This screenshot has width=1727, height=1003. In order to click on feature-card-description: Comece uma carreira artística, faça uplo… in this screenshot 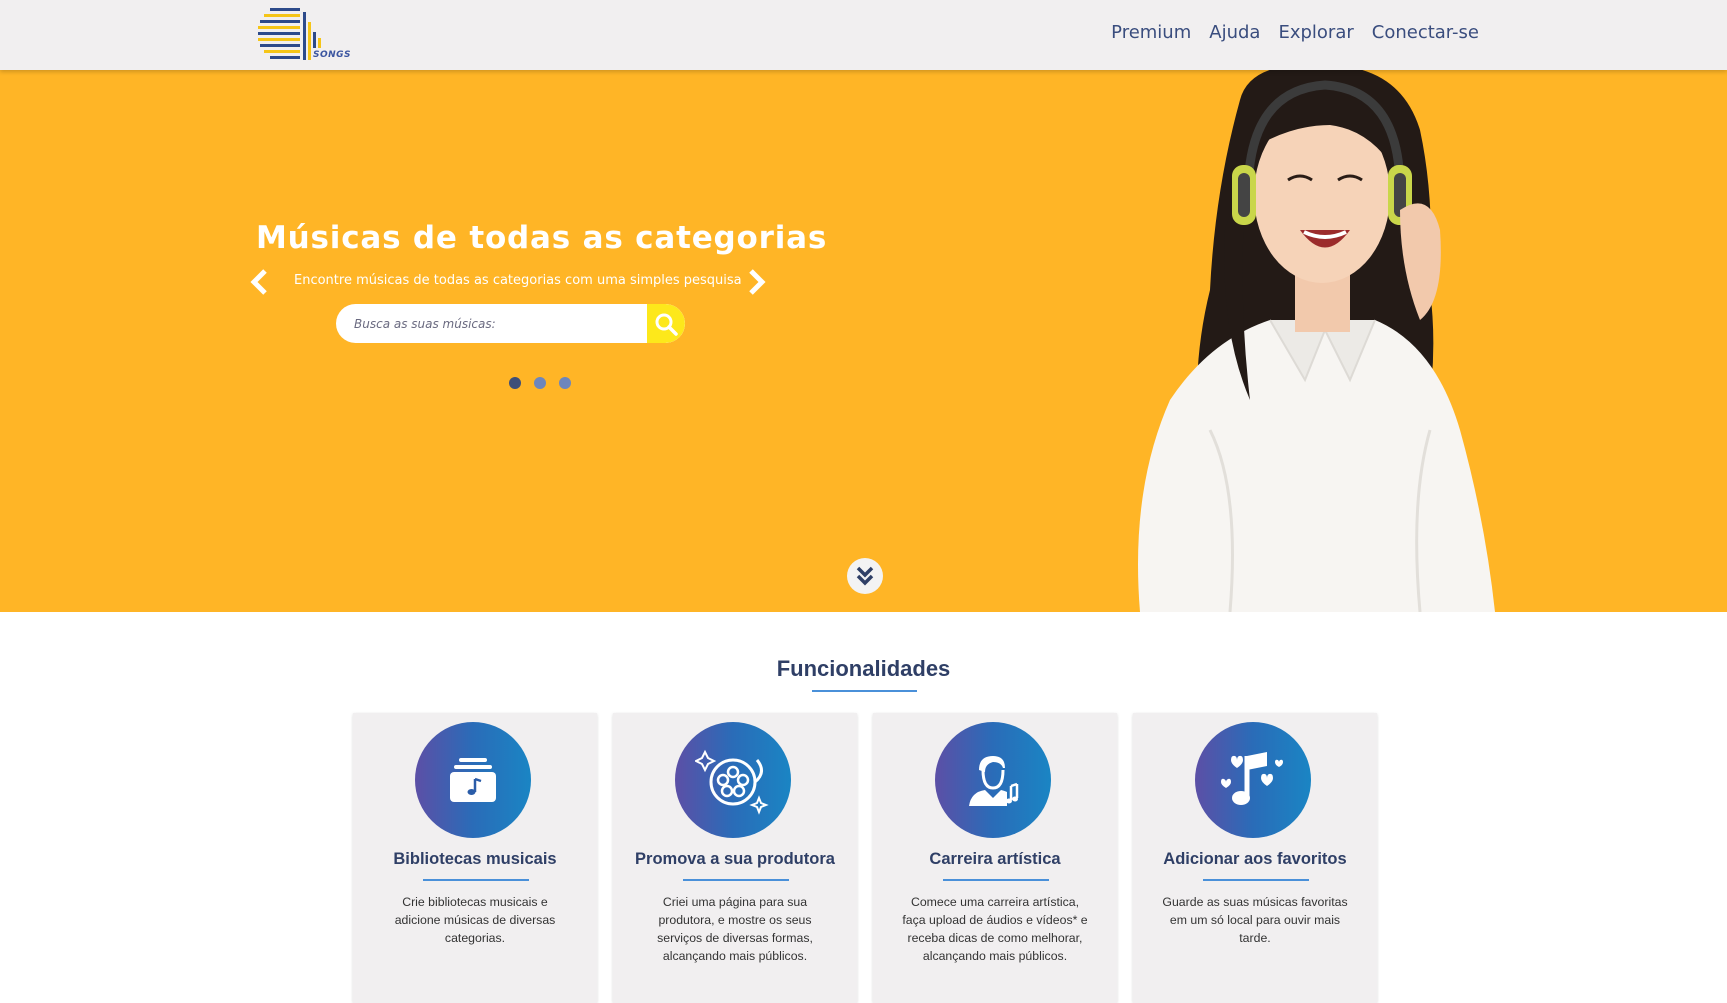, I will do `click(995, 929)`.